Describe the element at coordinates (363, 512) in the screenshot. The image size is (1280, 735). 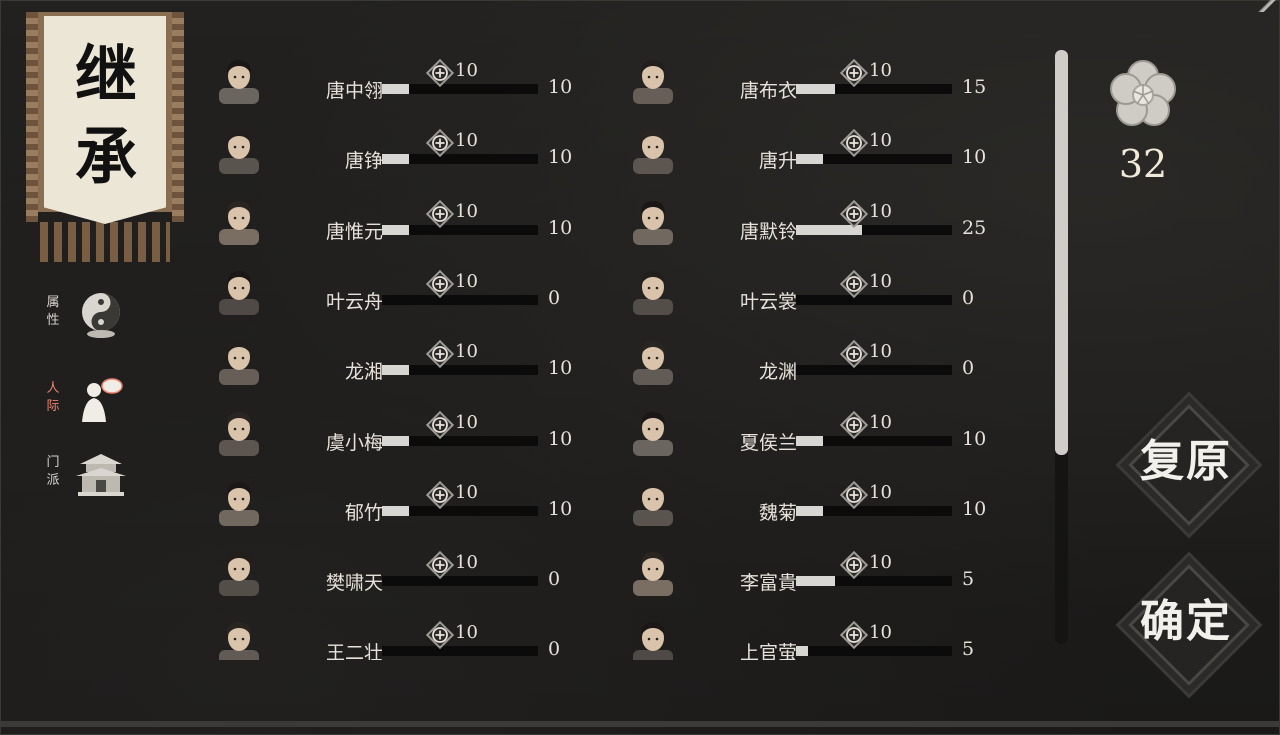
I see `character-name: 郁竹` at that location.